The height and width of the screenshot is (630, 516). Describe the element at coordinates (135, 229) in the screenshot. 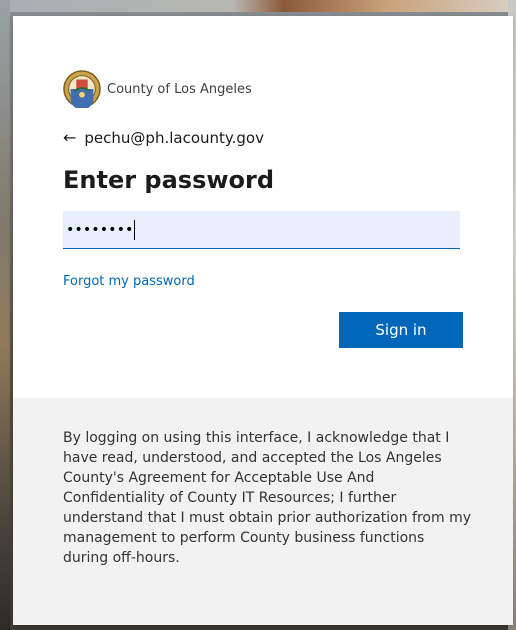

I see `text-caret` at that location.